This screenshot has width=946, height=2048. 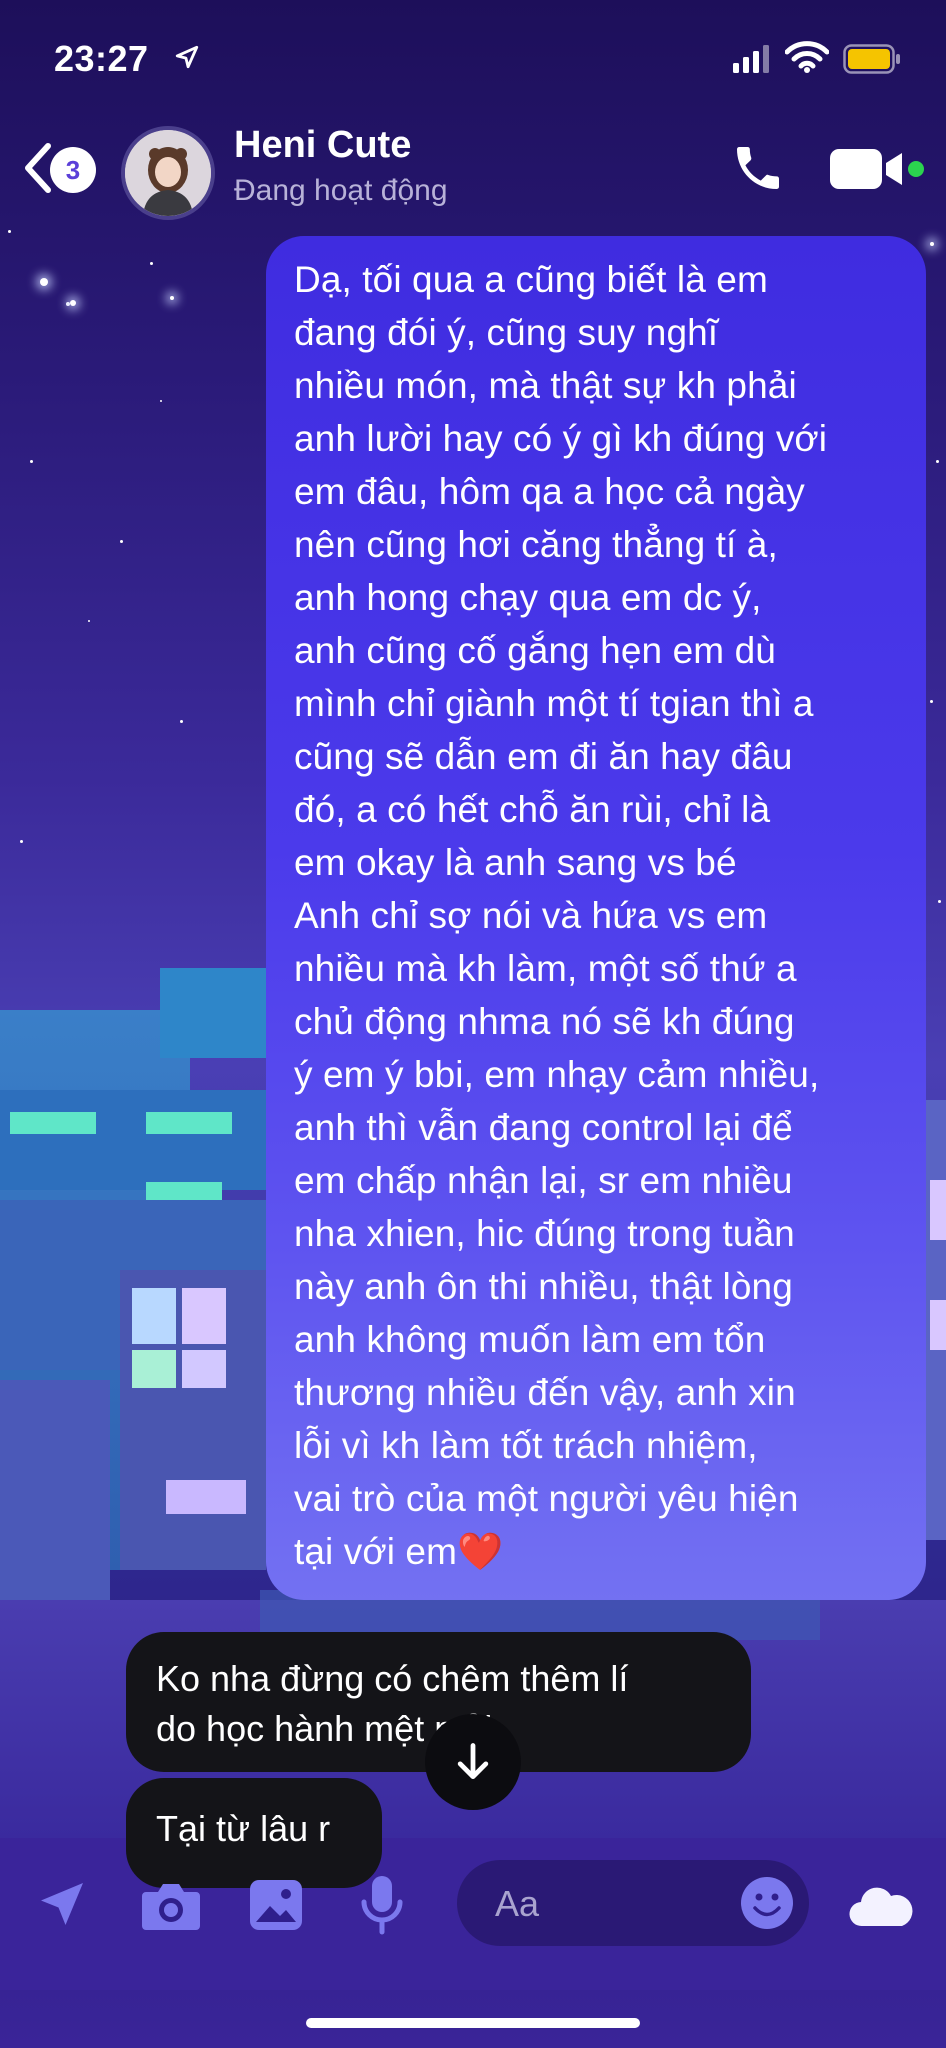 What do you see at coordinates (751, 59) in the screenshot?
I see `signal-icon` at bounding box center [751, 59].